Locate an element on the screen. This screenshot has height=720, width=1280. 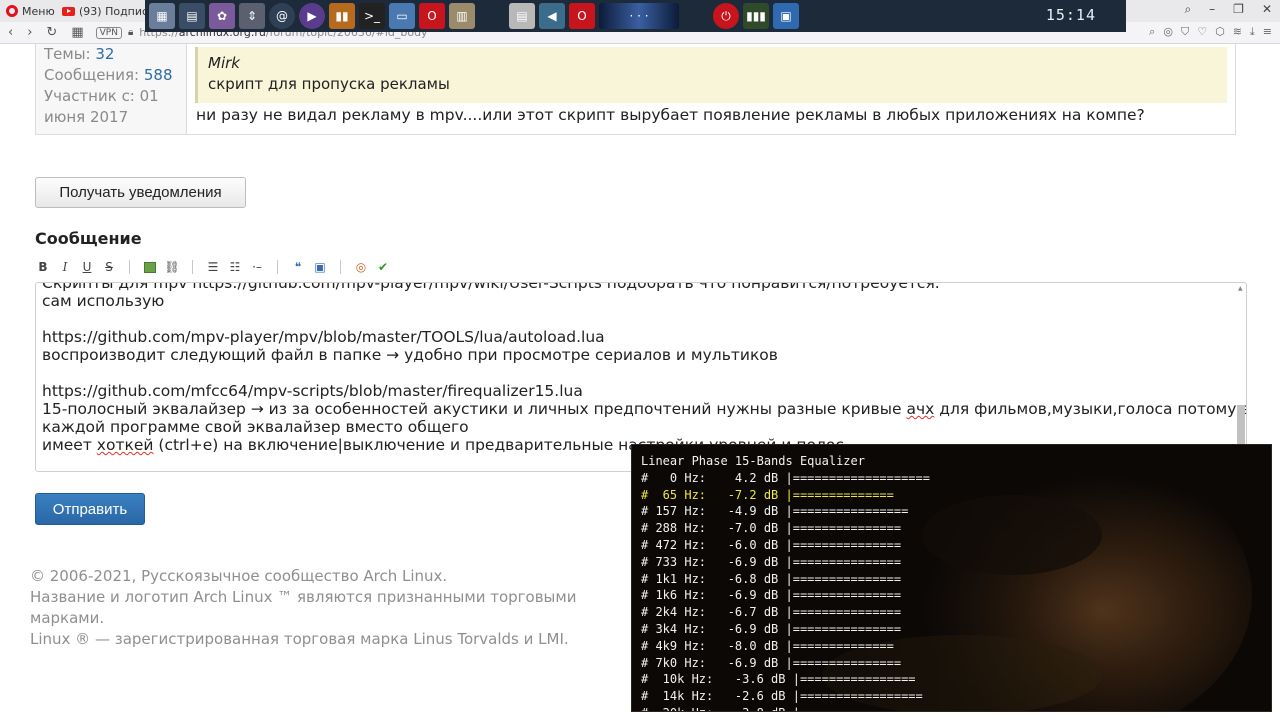
italic-button: I is located at coordinates (65, 267).